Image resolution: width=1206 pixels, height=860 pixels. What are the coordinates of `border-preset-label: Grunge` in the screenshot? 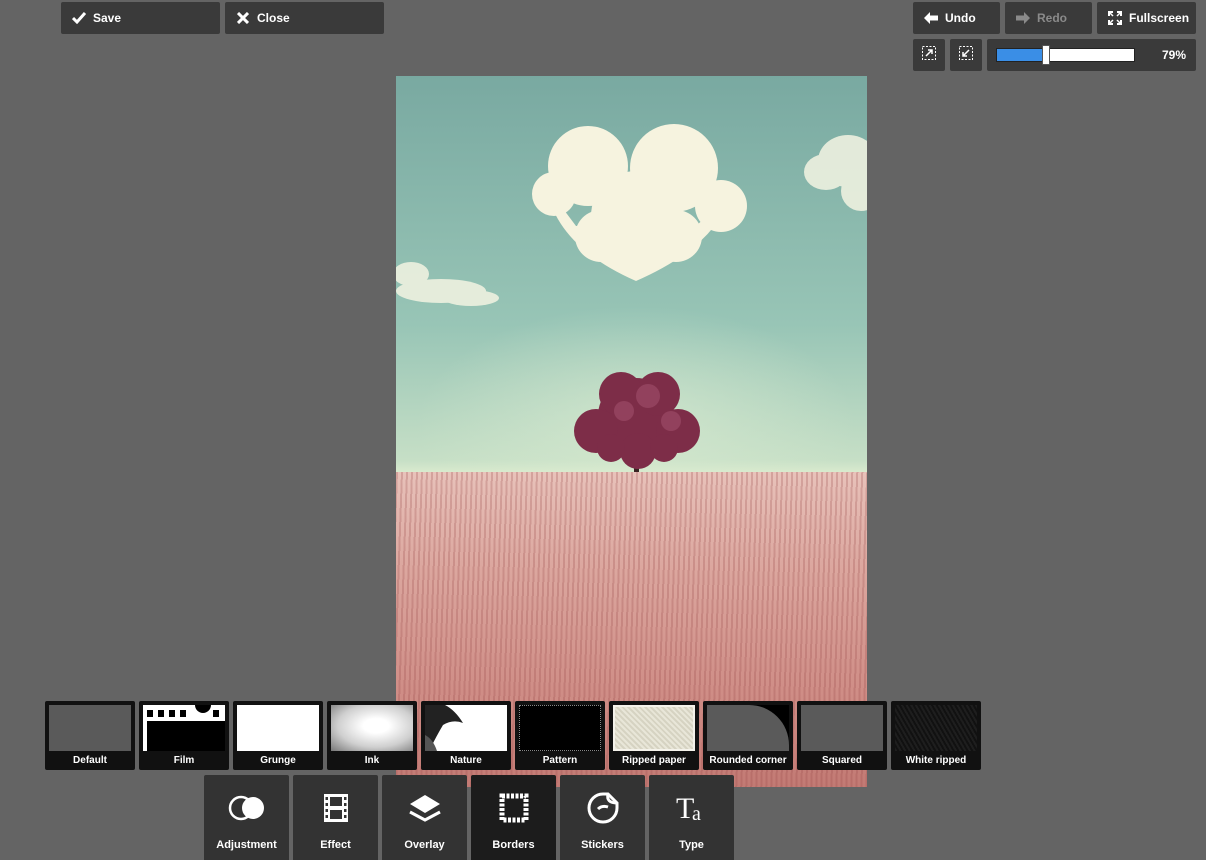 It's located at (278, 760).